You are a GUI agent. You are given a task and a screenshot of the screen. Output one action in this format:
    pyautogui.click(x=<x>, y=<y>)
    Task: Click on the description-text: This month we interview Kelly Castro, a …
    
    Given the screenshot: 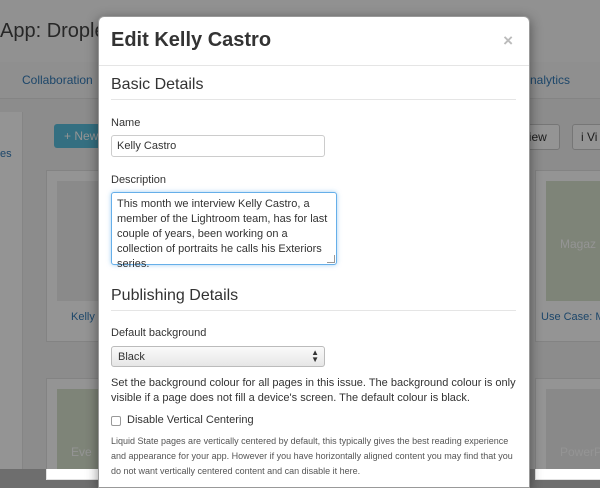 What is the action you would take?
    pyautogui.click(x=222, y=234)
    